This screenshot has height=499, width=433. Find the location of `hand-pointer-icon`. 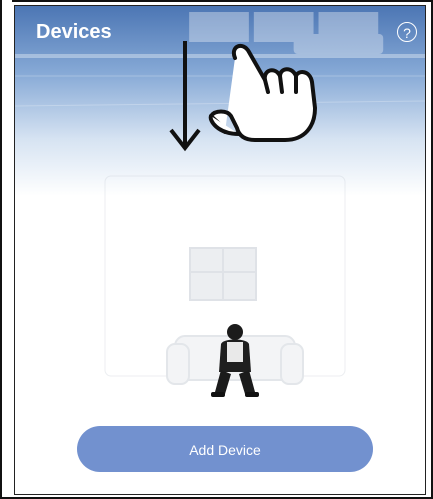

hand-pointer-icon is located at coordinates (262, 92).